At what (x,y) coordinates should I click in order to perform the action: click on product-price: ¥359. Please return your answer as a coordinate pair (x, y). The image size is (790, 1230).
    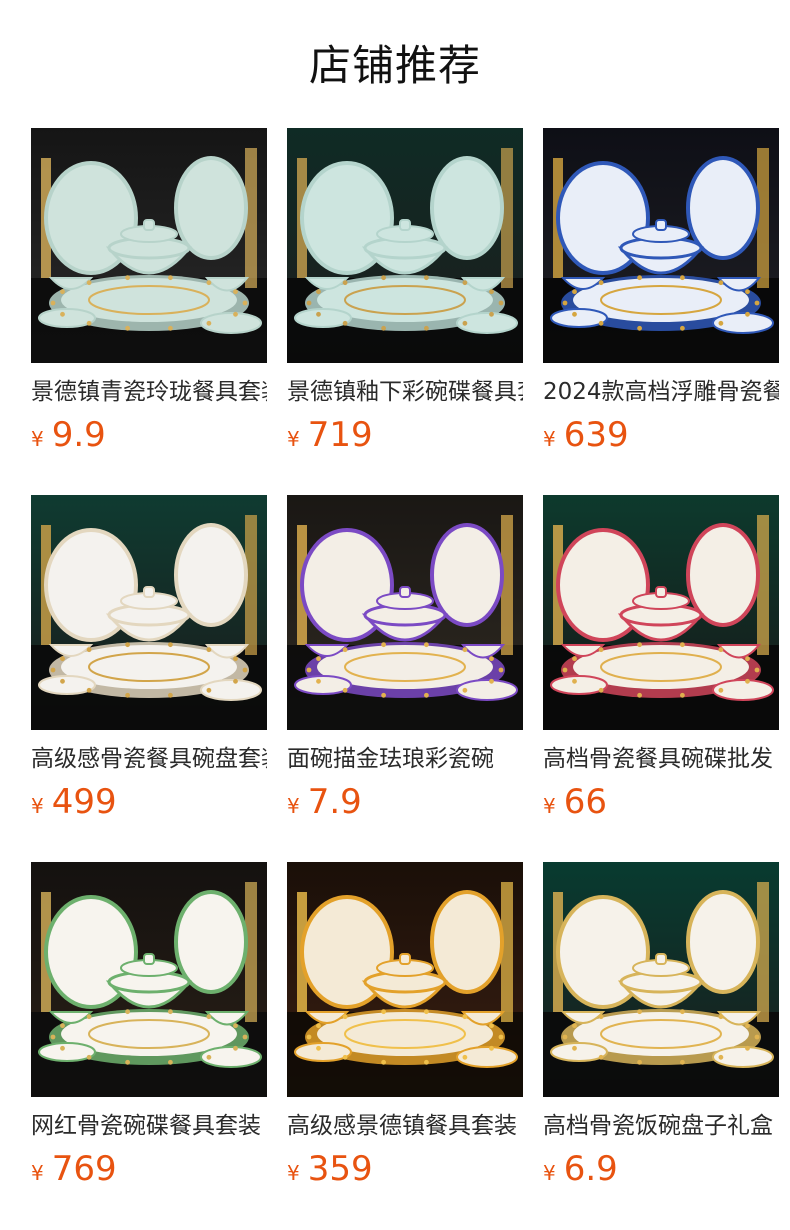
    Looking at the image, I should click on (405, 1169).